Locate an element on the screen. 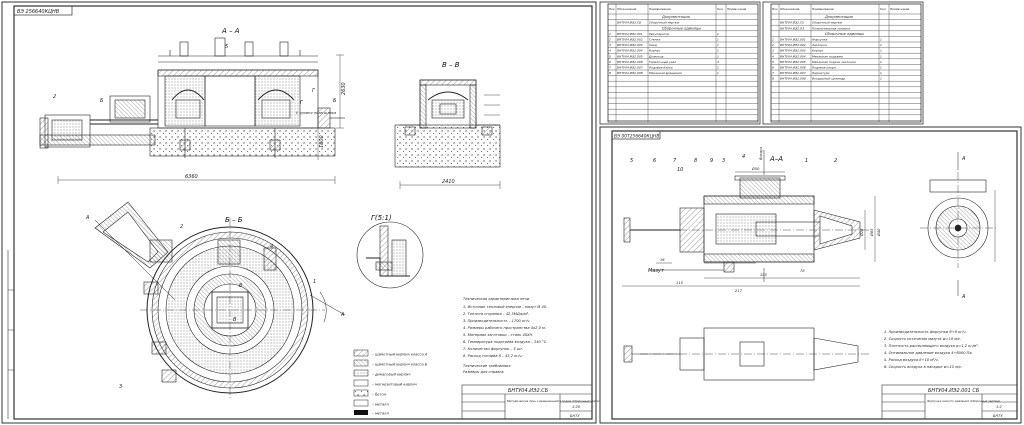 This screenshot has height=425, width=1024. spec-cell: Механизм подачи заслонки is located at coordinates (834, 62).